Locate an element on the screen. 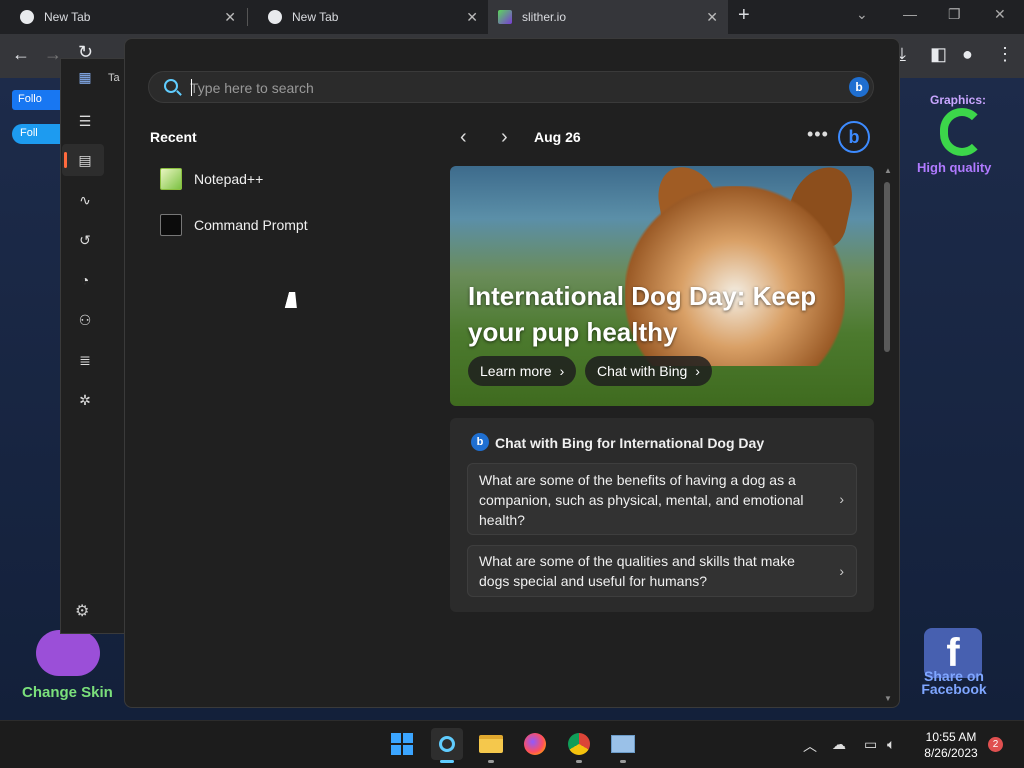 This screenshot has height=768, width=1024. minimize-icon: — is located at coordinates (910, 14).